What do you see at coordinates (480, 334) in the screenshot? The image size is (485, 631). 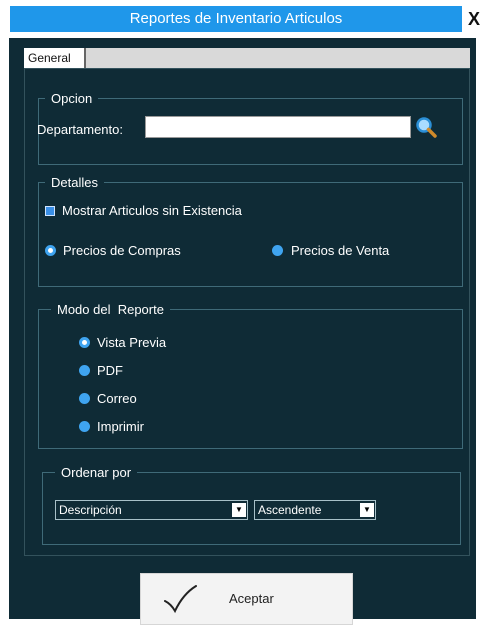 I see `frame-right` at bounding box center [480, 334].